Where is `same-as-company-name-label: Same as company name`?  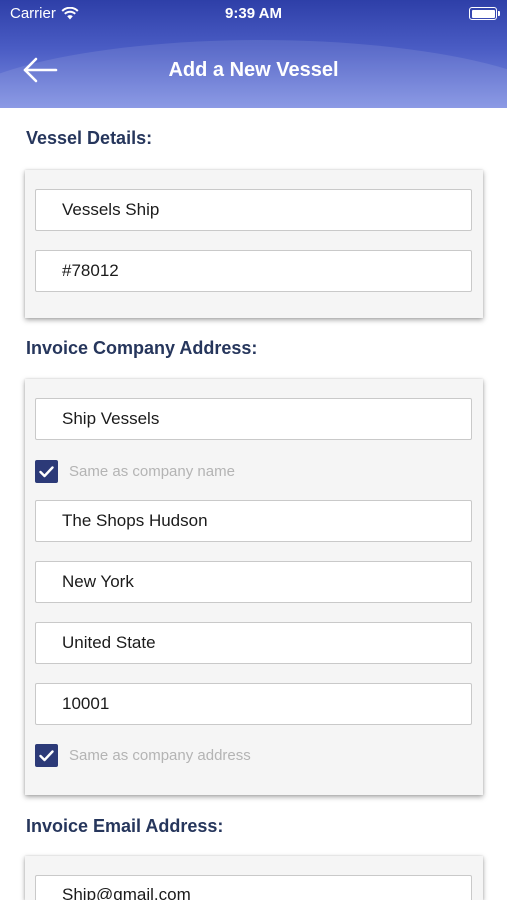
same-as-company-name-label: Same as company name is located at coordinates (152, 471).